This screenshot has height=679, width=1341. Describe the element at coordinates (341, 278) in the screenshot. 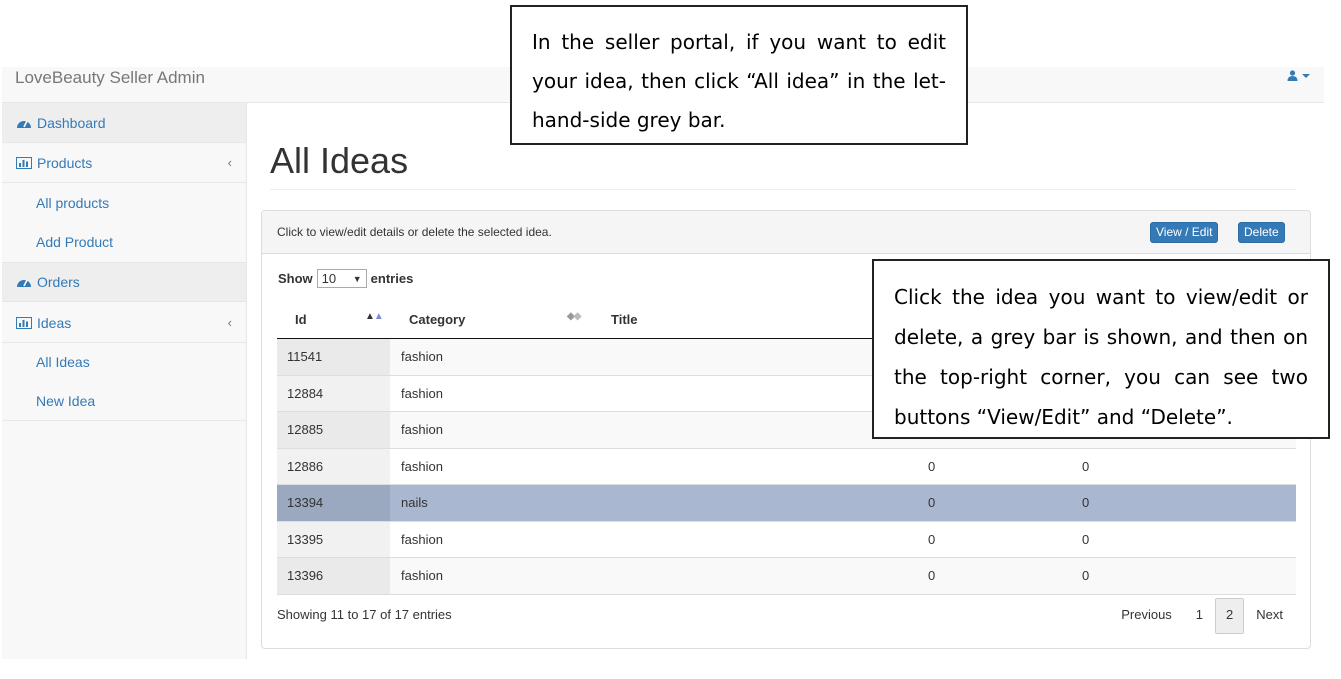

I see `page-length-select: 10 ▼` at that location.